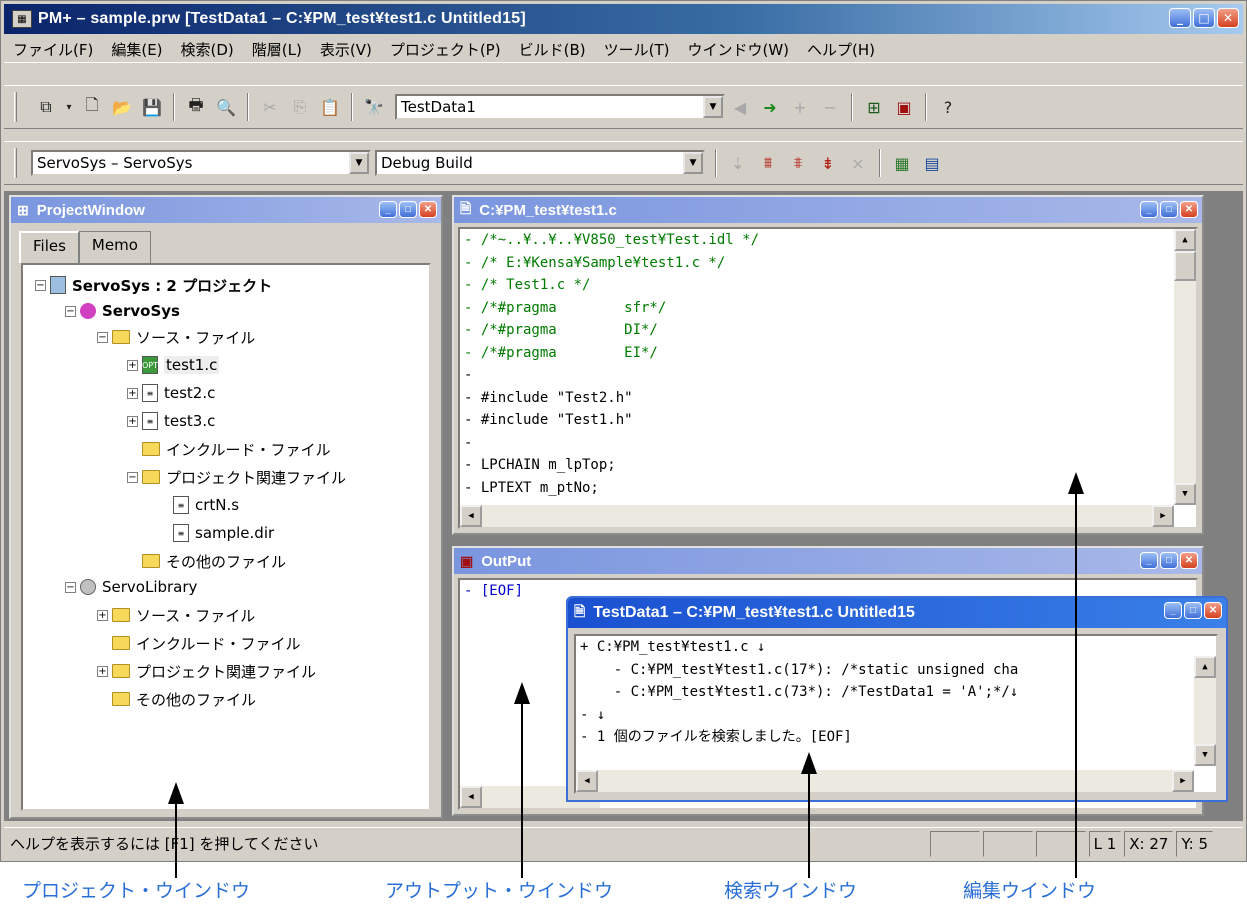  I want to click on project-window-title-bar: ⊞ ProjectWindow _ □ ✕, so click(226, 210).